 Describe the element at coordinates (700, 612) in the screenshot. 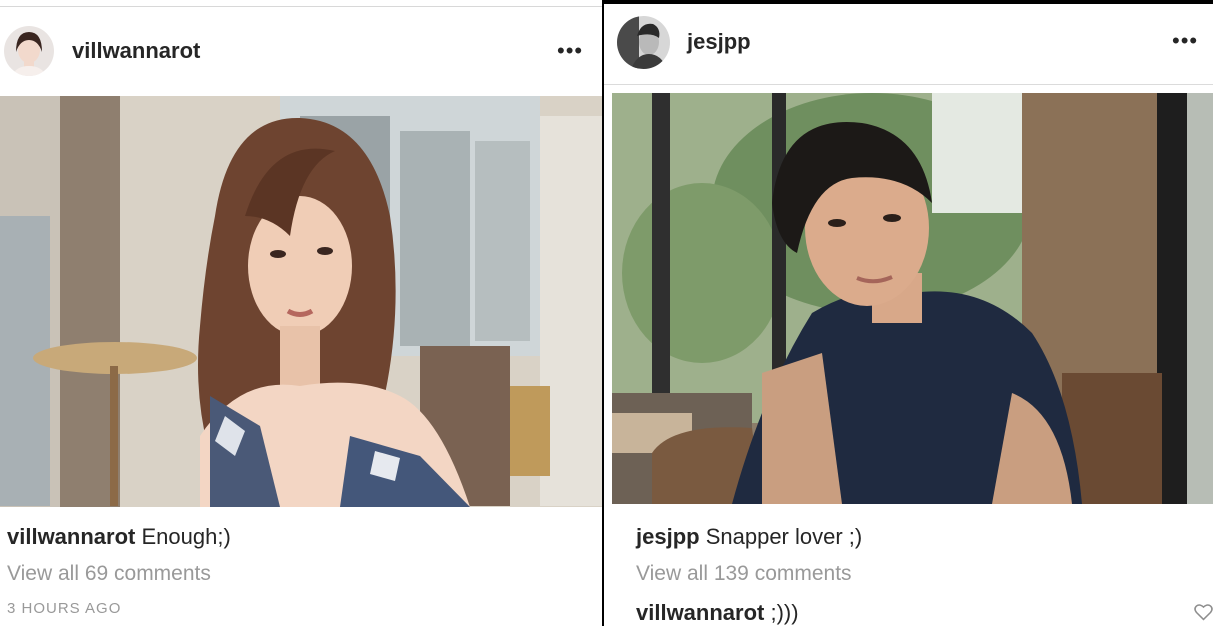

I see `comment-username: villwannarot` at that location.